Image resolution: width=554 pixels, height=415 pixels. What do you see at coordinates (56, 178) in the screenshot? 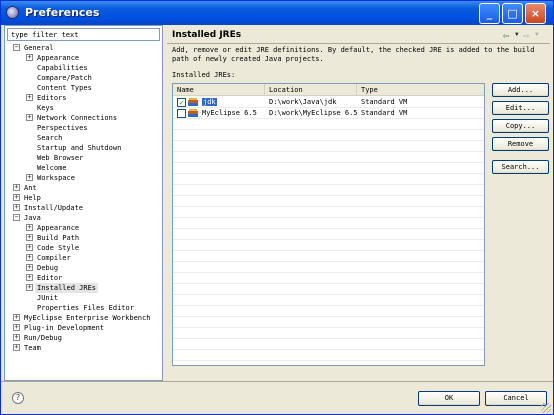
I see `tree-item-label: Workspace` at bounding box center [56, 178].